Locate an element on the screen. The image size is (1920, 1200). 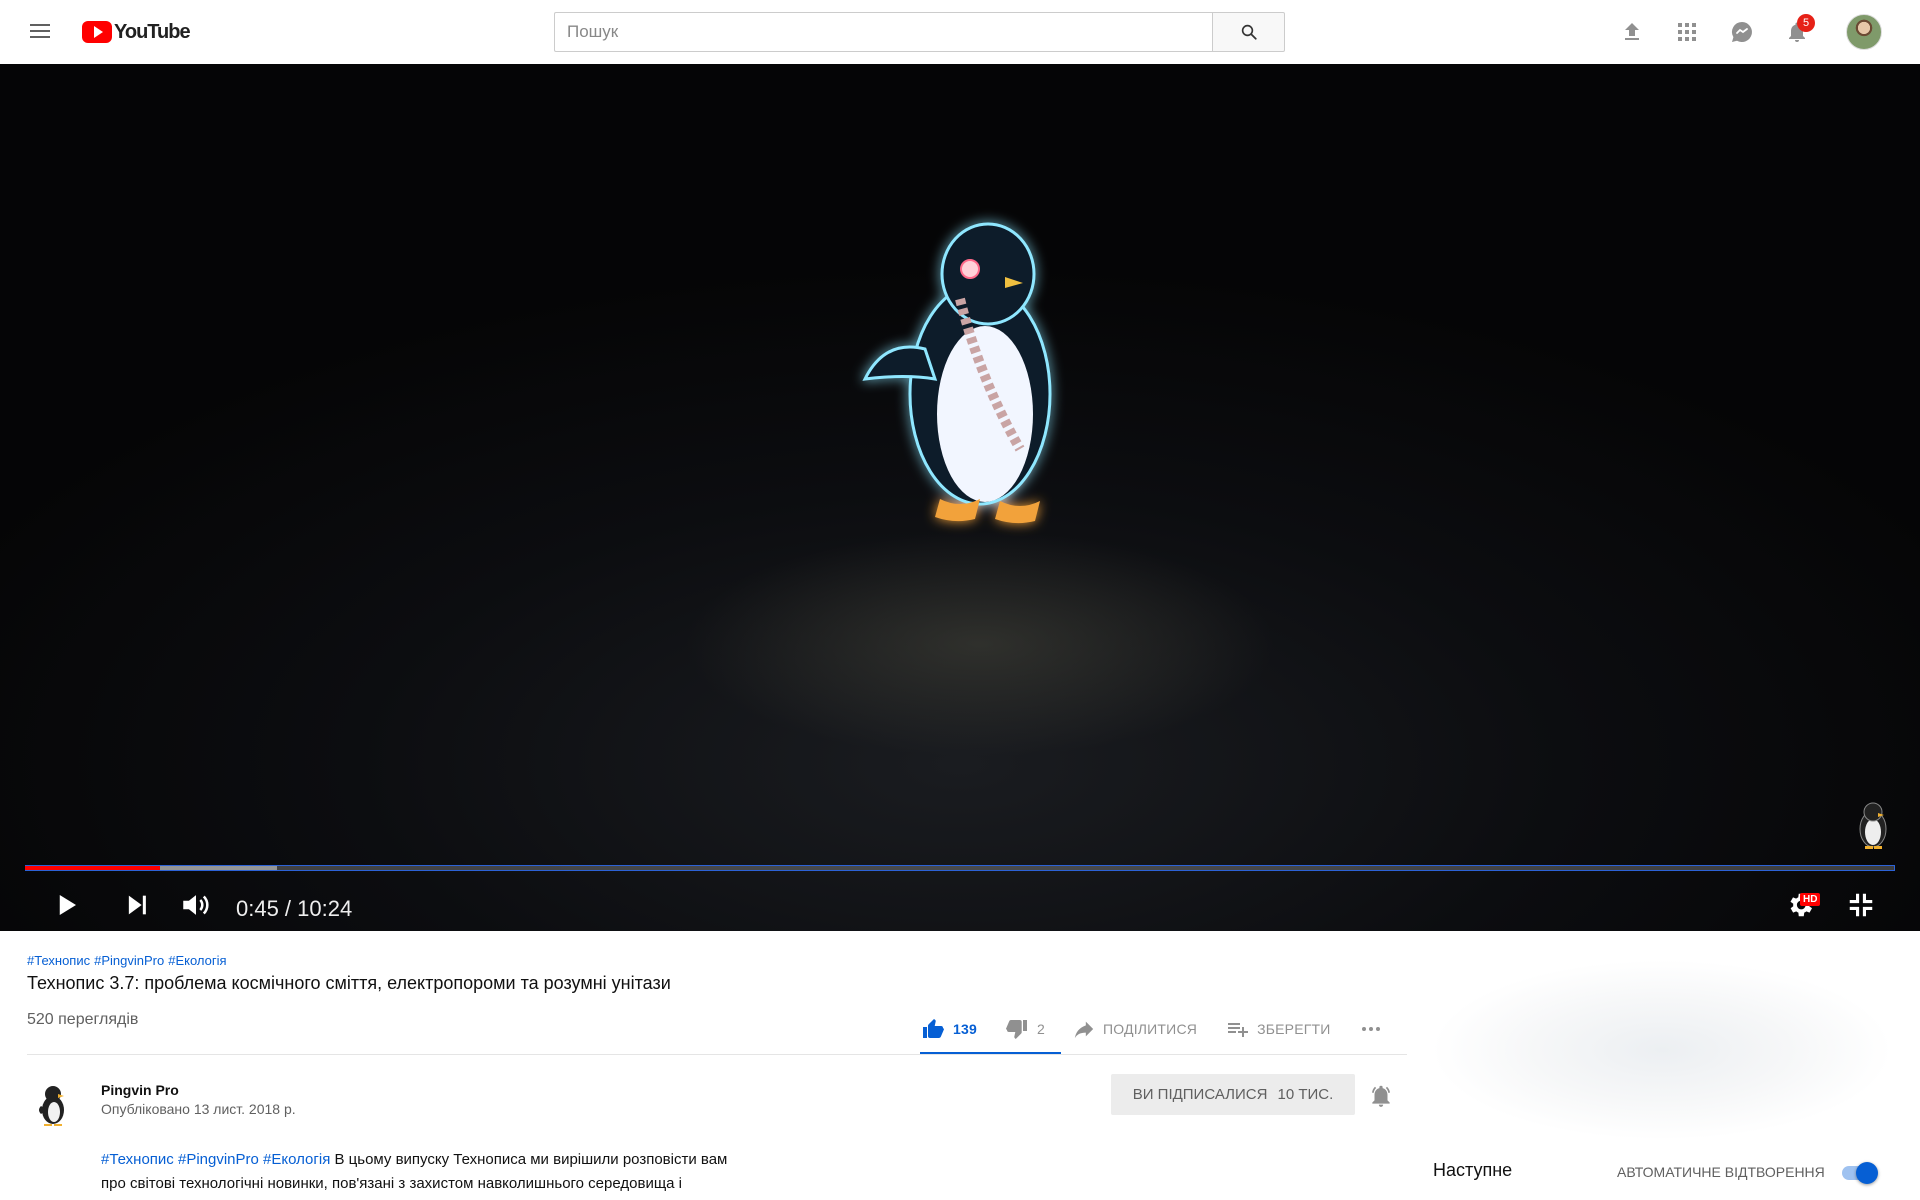
more-actions-button is located at coordinates (1375, 1029).